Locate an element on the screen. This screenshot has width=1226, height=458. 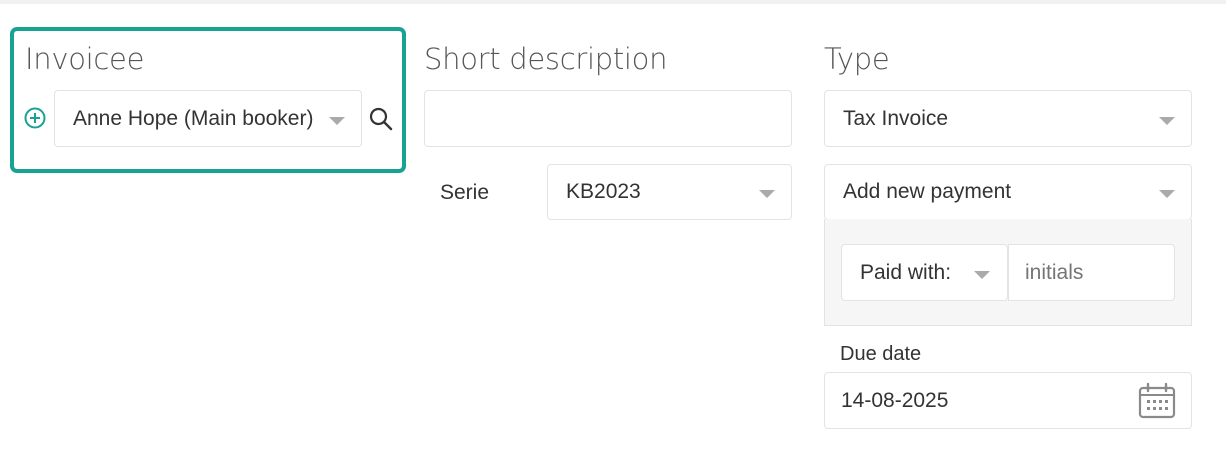
calendar-icon is located at coordinates (1157, 401).